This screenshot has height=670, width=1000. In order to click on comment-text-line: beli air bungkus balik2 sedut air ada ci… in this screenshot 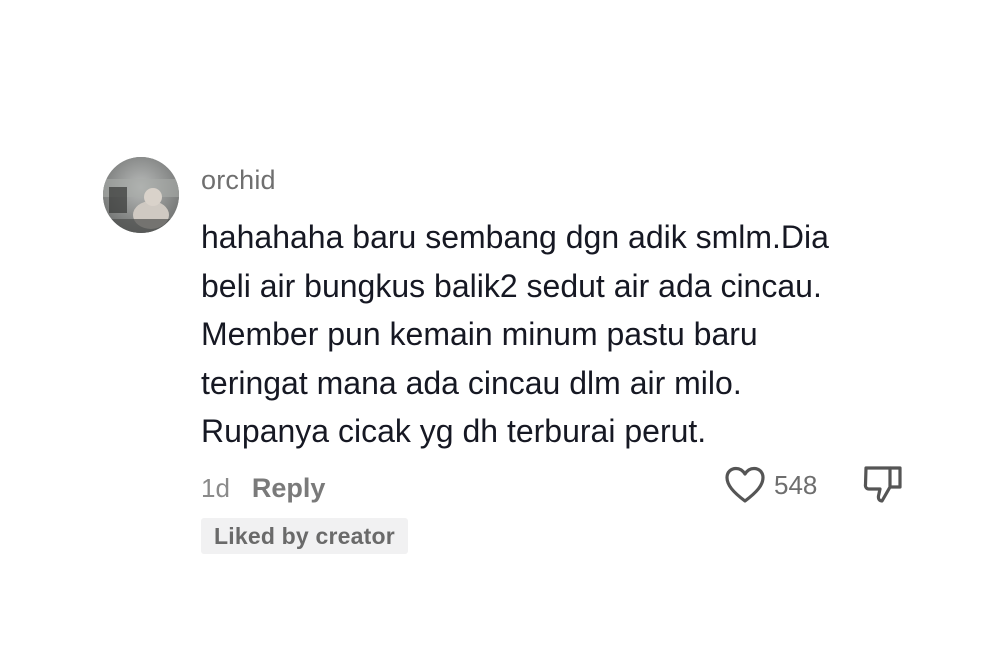, I will do `click(511, 285)`.